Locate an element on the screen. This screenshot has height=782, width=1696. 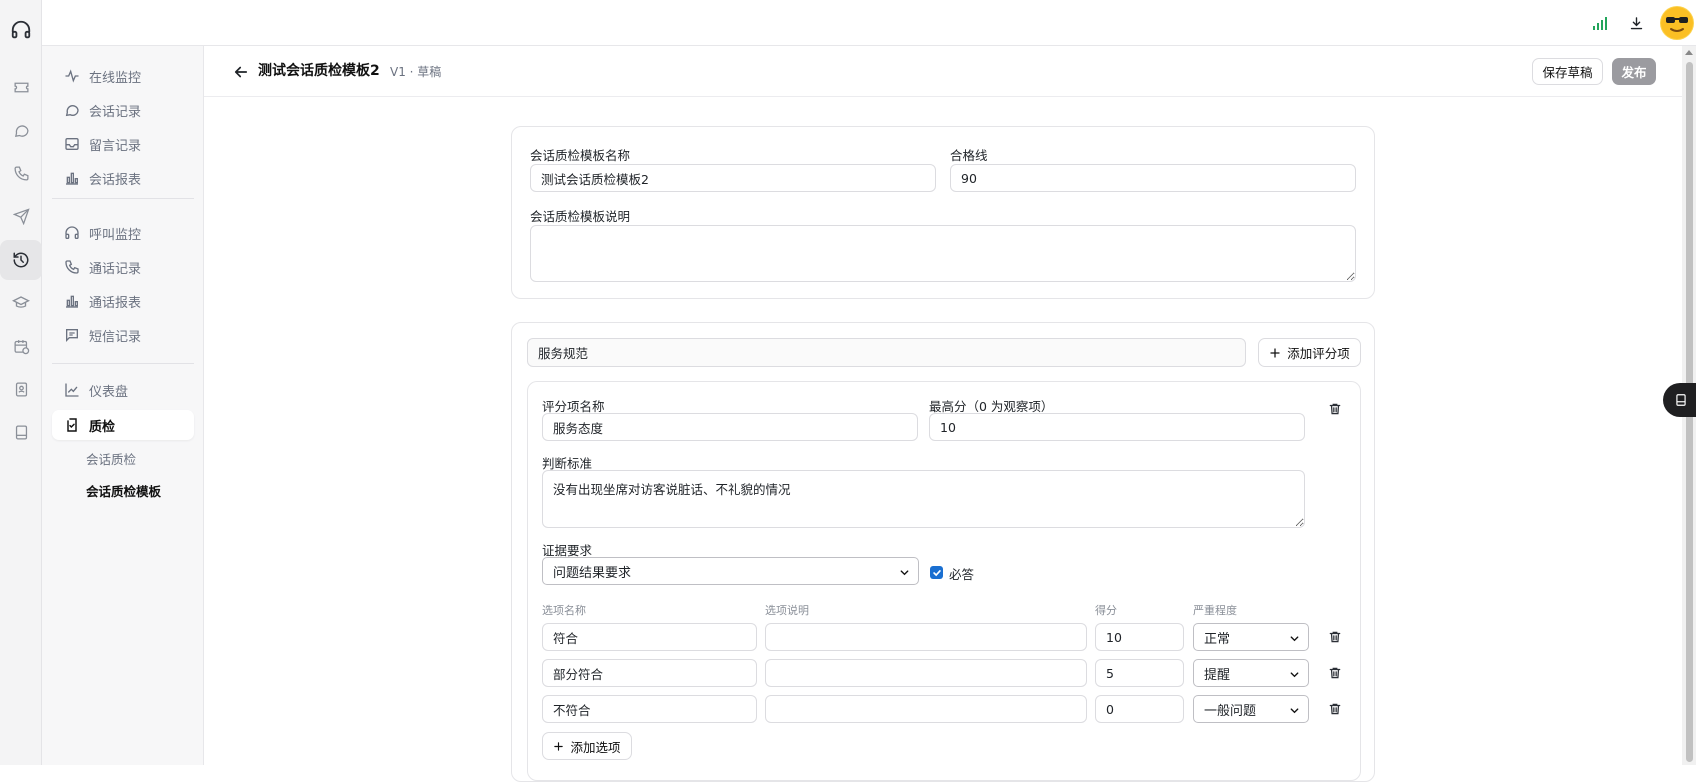
headset-icon is located at coordinates (72, 232).